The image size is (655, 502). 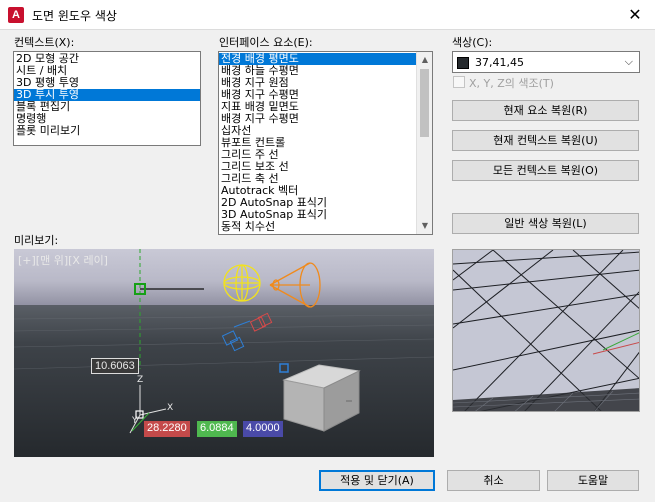 I want to click on preview-label: 미리보기:, so click(x=36, y=240).